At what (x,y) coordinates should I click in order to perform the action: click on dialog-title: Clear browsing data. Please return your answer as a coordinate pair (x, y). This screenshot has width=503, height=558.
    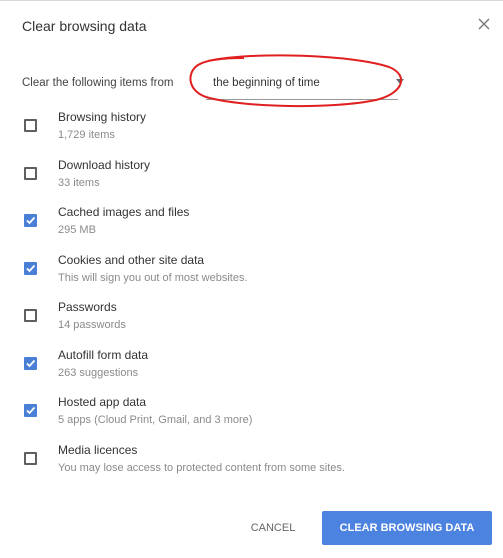
    Looking at the image, I should click on (84, 26).